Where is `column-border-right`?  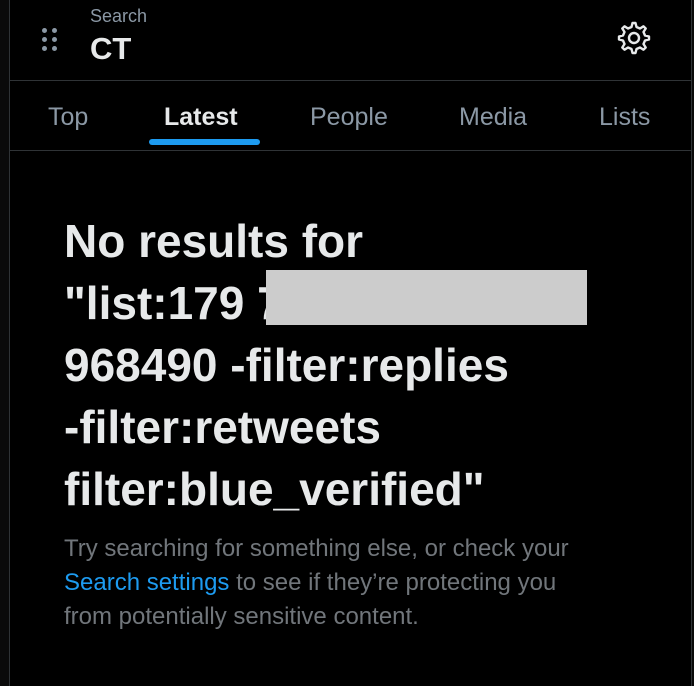 column-border-right is located at coordinates (691, 343).